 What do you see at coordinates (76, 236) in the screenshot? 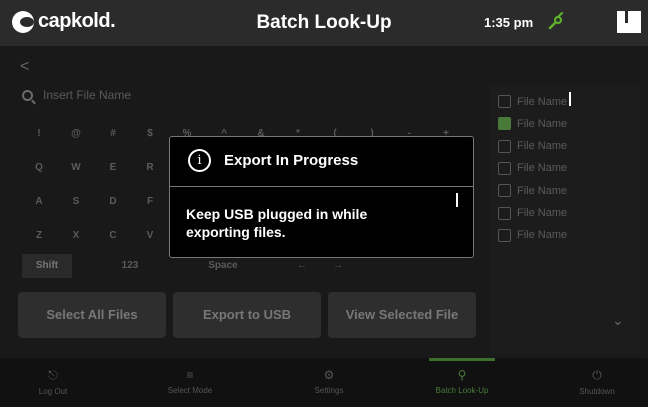
I see `keyboard-key: X` at bounding box center [76, 236].